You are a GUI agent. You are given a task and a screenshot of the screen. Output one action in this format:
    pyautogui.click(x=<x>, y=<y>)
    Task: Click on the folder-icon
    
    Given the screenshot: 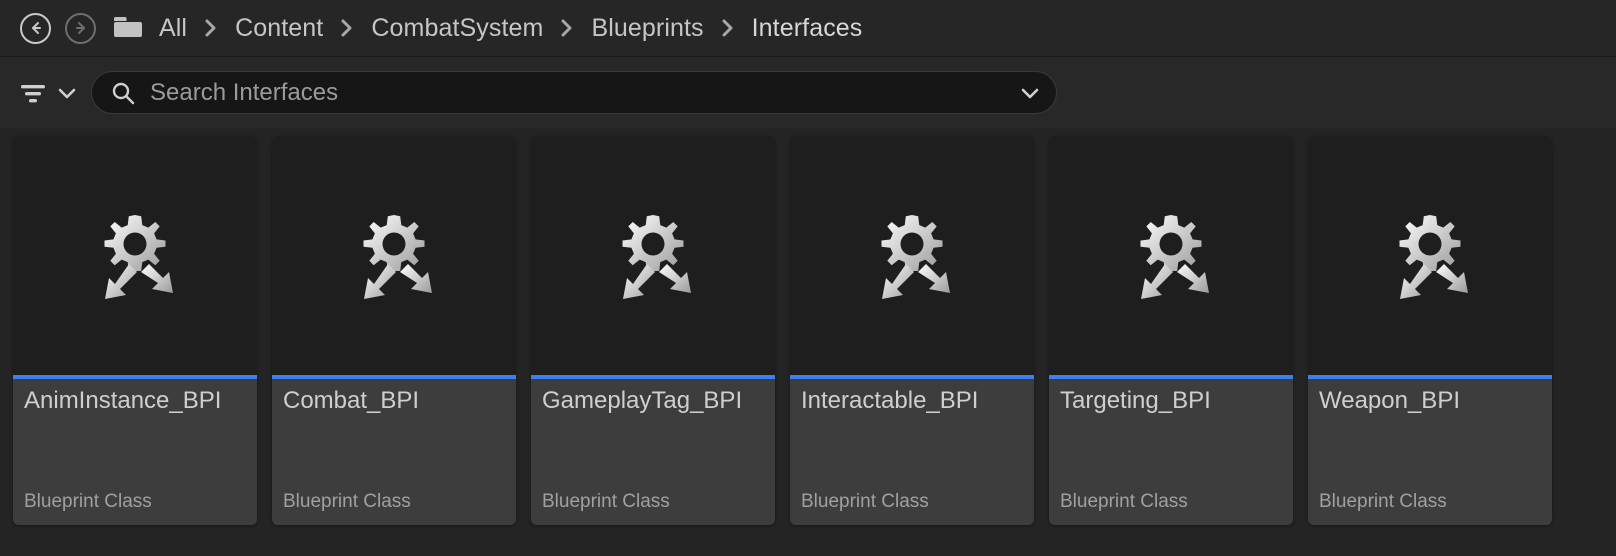 What is the action you would take?
    pyautogui.click(x=129, y=28)
    